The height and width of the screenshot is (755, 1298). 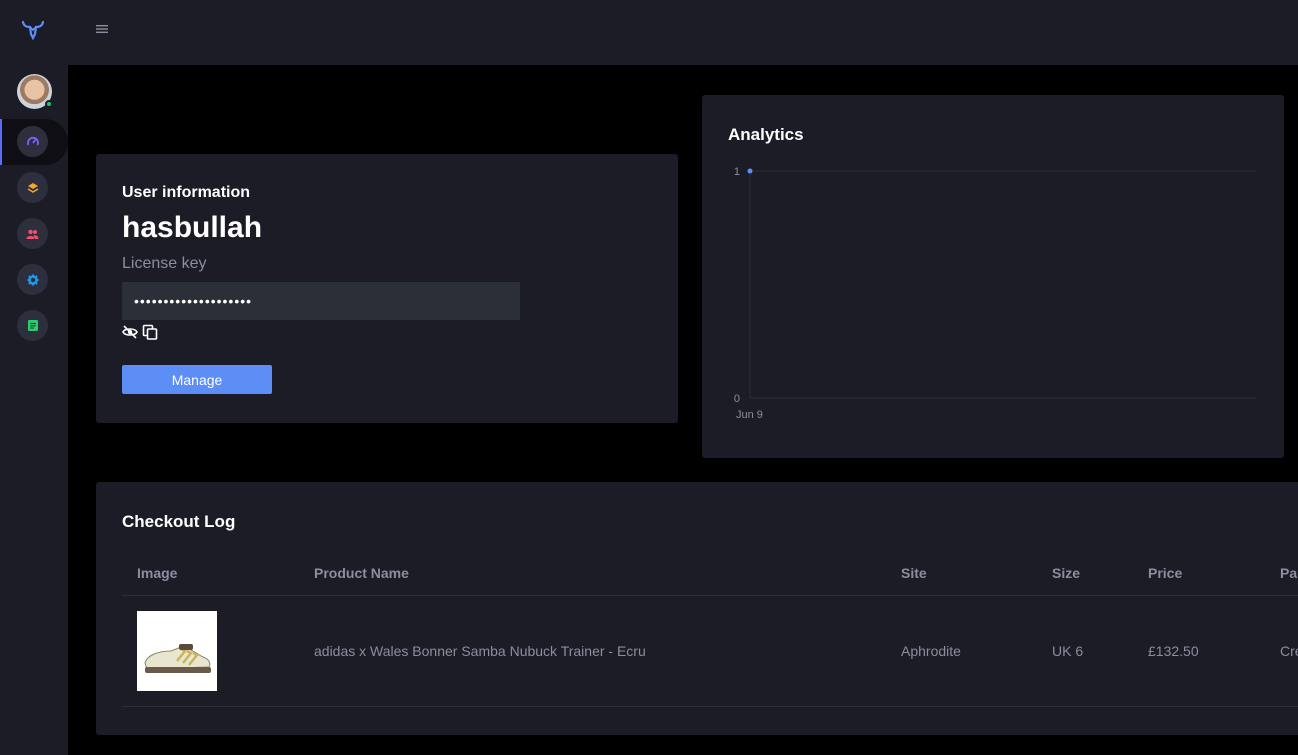 What do you see at coordinates (961, 651) in the screenshot?
I see `cell-site: Aphrodite` at bounding box center [961, 651].